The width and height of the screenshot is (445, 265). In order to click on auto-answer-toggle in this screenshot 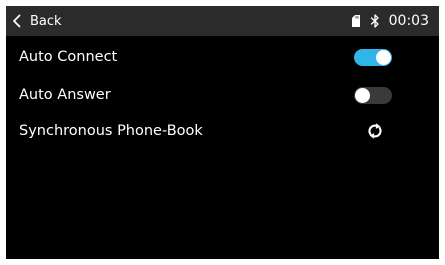, I will do `click(373, 95)`.